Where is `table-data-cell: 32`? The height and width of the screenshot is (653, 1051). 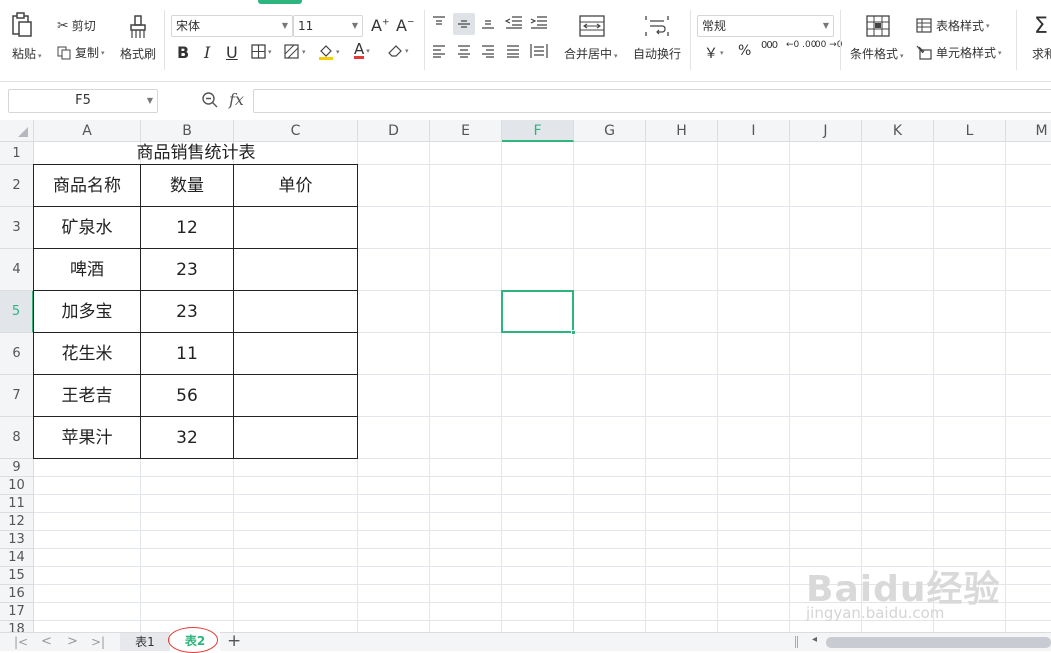 table-data-cell: 32 is located at coordinates (187, 437).